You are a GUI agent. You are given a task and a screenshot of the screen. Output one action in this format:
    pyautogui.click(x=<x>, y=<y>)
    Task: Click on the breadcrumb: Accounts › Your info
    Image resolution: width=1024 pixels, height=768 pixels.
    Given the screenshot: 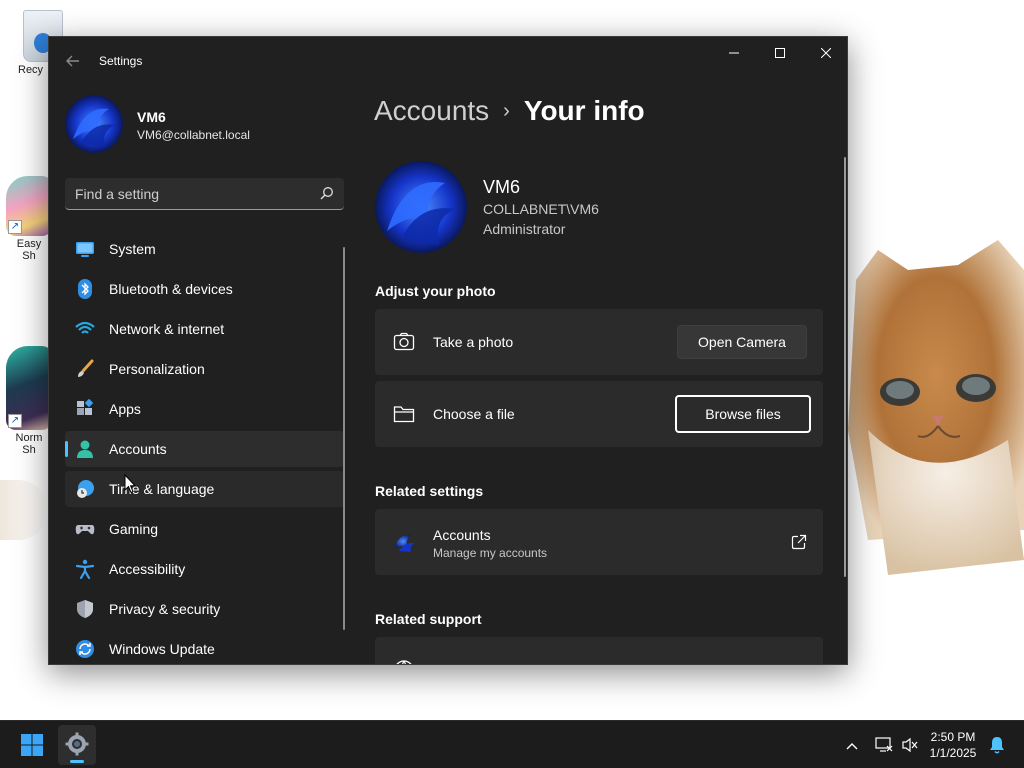 What is the action you would take?
    pyautogui.click(x=509, y=115)
    